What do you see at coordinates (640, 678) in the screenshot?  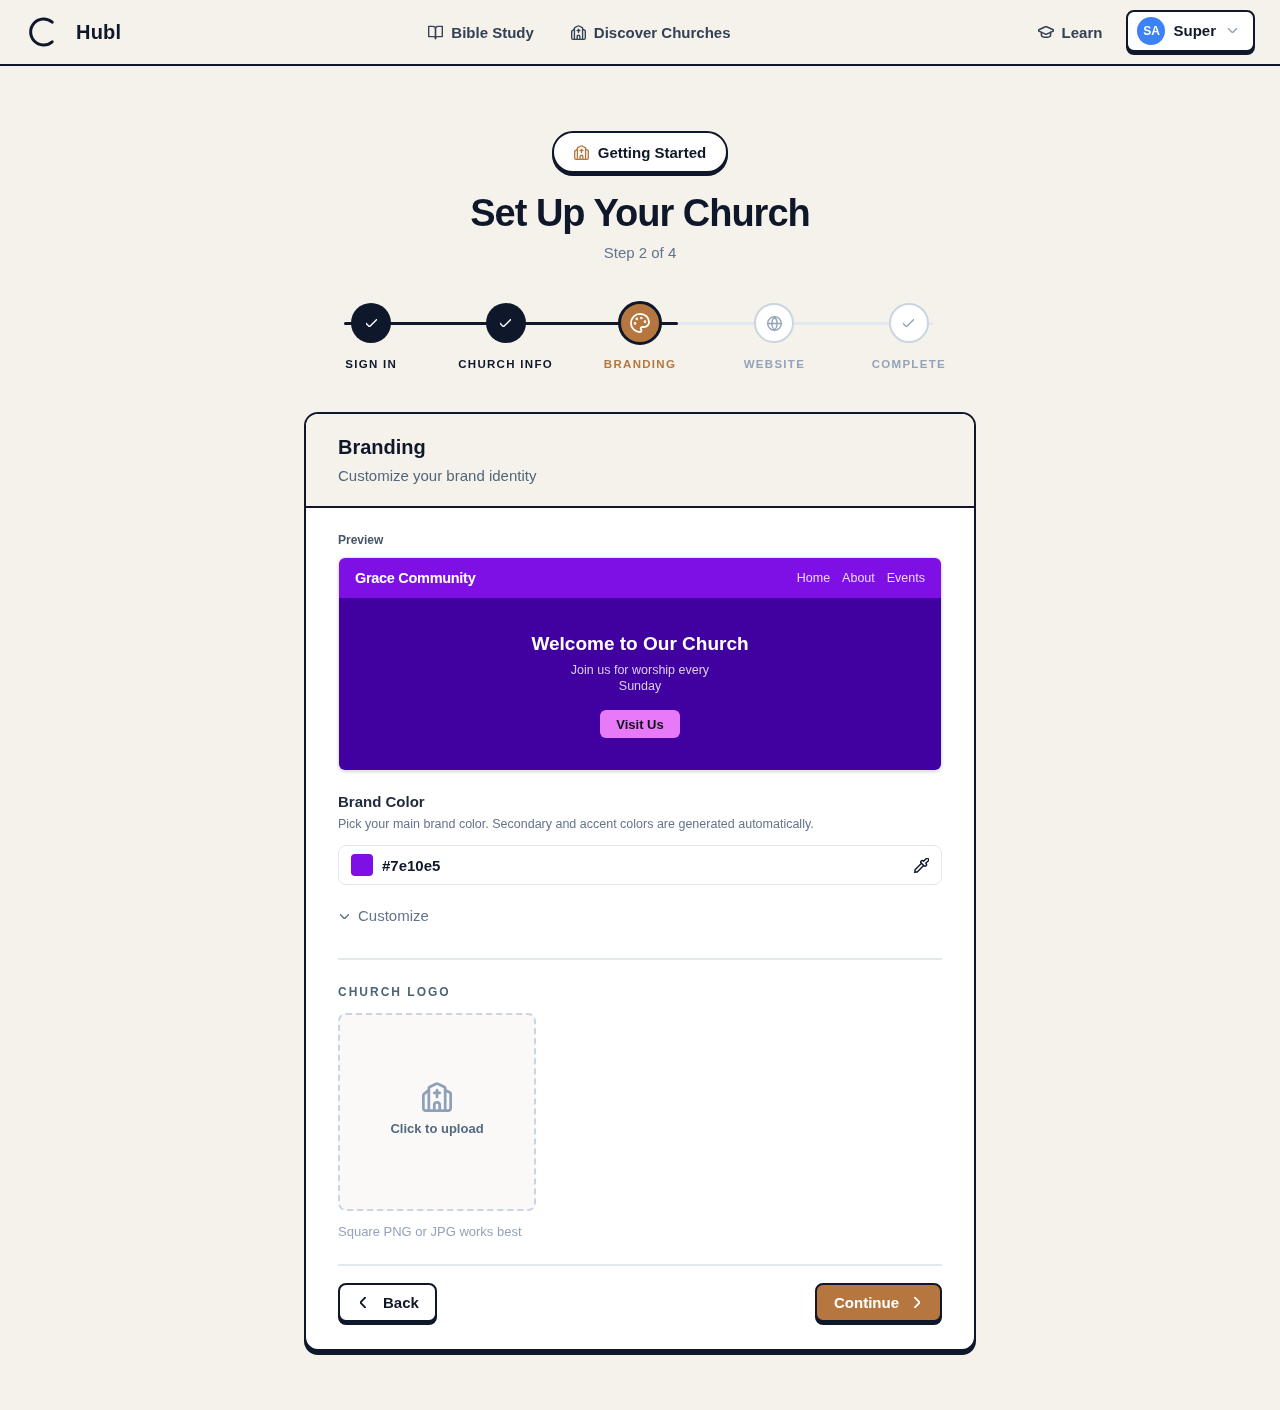 I see `preview-hero-text: Join us for worship every Sunday` at bounding box center [640, 678].